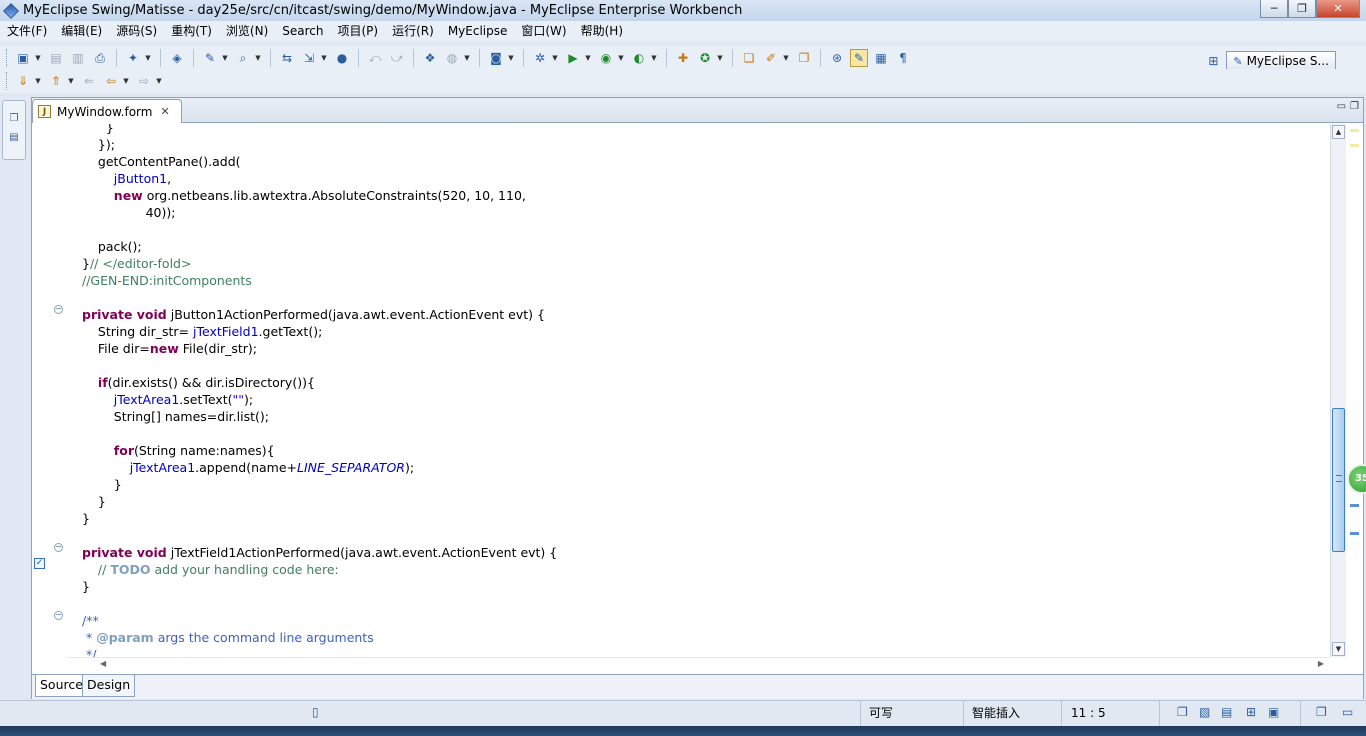  Describe the element at coordinates (573, 58) in the screenshot. I see `run-icon: ▶` at that location.